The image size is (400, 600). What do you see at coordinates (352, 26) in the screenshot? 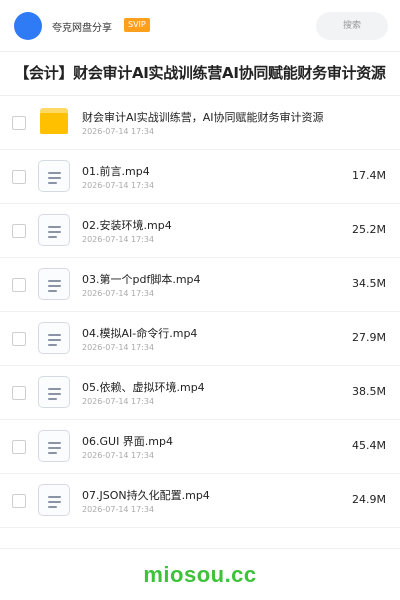
I see `search-input: 搜索` at bounding box center [352, 26].